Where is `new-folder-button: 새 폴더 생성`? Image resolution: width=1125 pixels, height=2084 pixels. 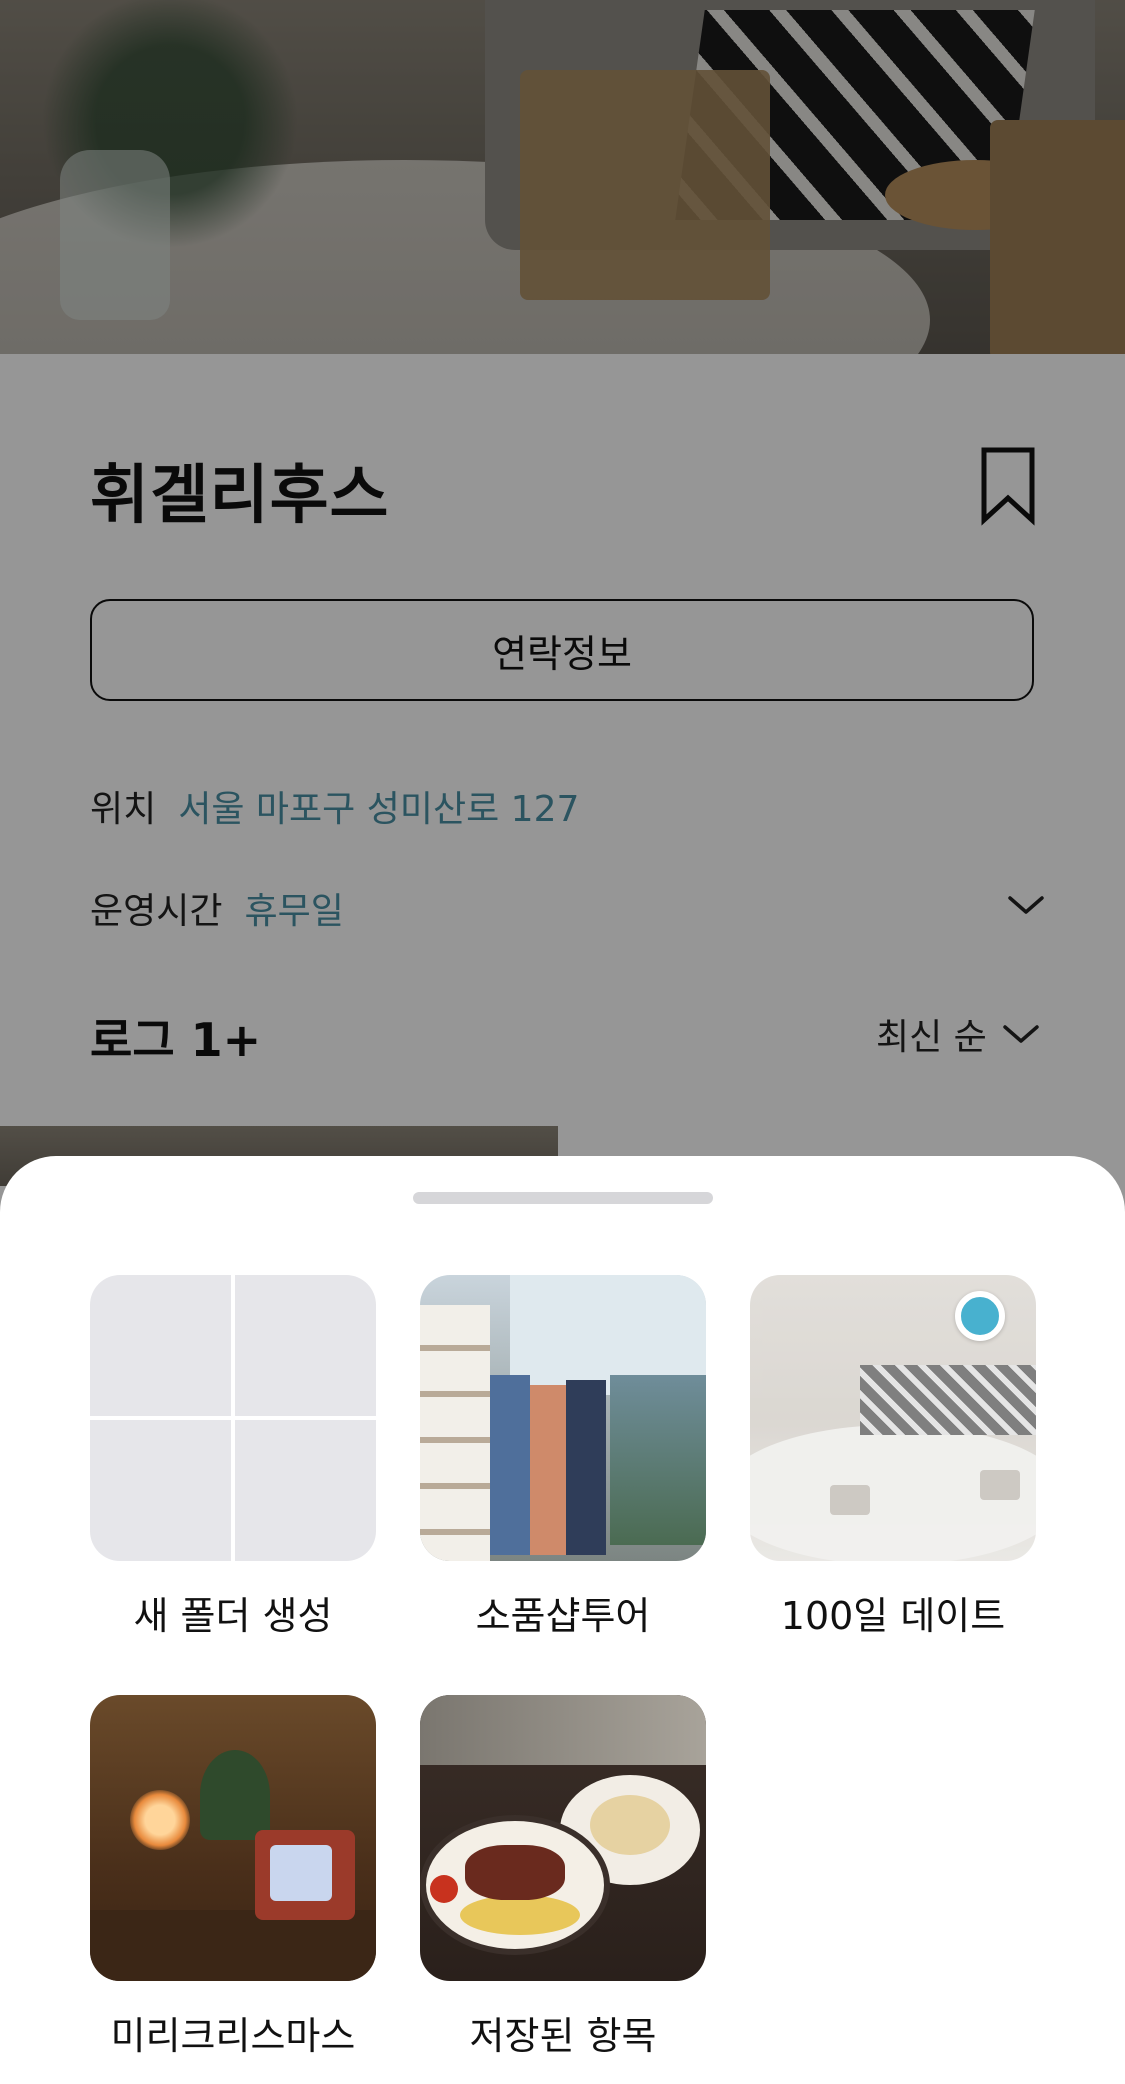
new-folder-button: 새 폴더 생성 is located at coordinates (233, 1457).